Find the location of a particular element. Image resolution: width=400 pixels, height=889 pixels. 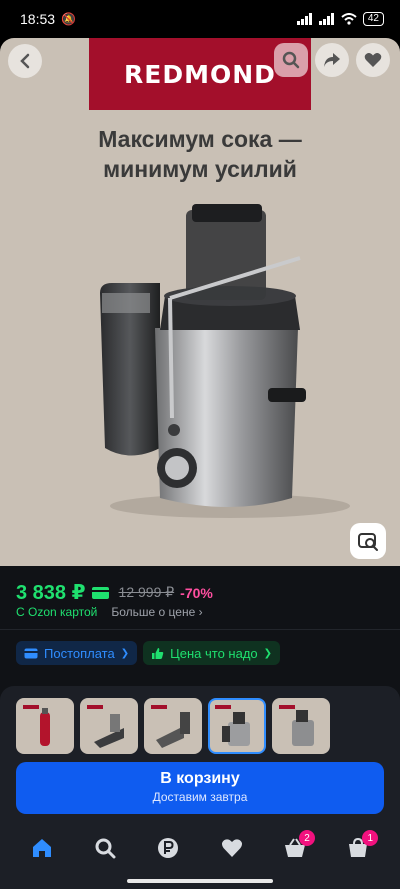

thumbnail-strip is located at coordinates (173, 726).